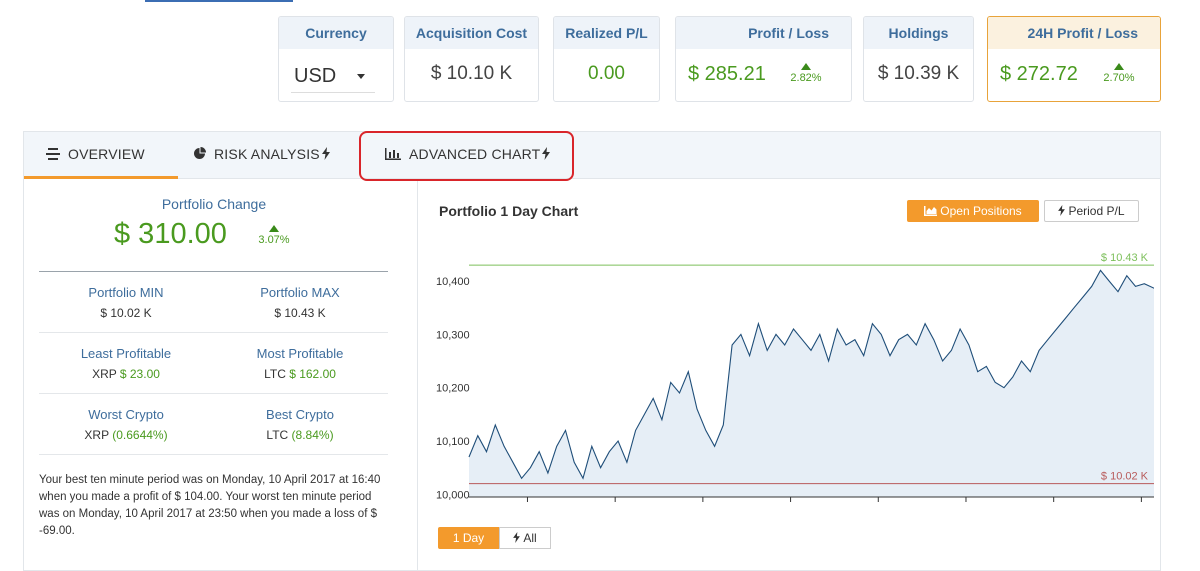 The image size is (1200, 571). What do you see at coordinates (606, 73) in the screenshot?
I see `realized-pl-value: 0.00` at bounding box center [606, 73].